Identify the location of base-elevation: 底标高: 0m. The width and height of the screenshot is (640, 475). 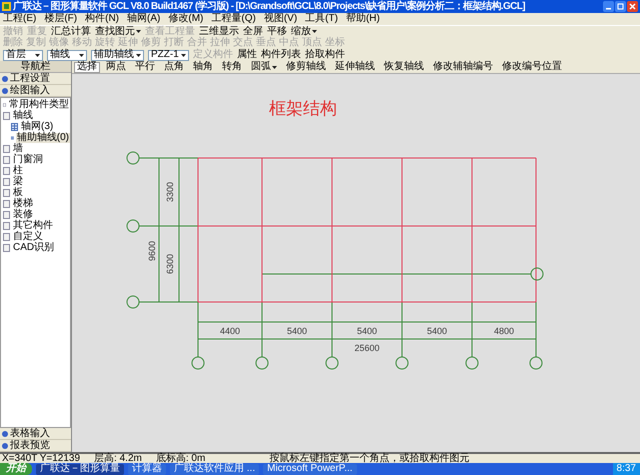
(181, 459).